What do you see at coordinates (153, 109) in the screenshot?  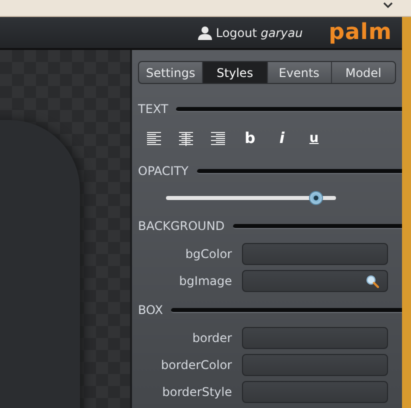 I see `section-title: TEXT` at bounding box center [153, 109].